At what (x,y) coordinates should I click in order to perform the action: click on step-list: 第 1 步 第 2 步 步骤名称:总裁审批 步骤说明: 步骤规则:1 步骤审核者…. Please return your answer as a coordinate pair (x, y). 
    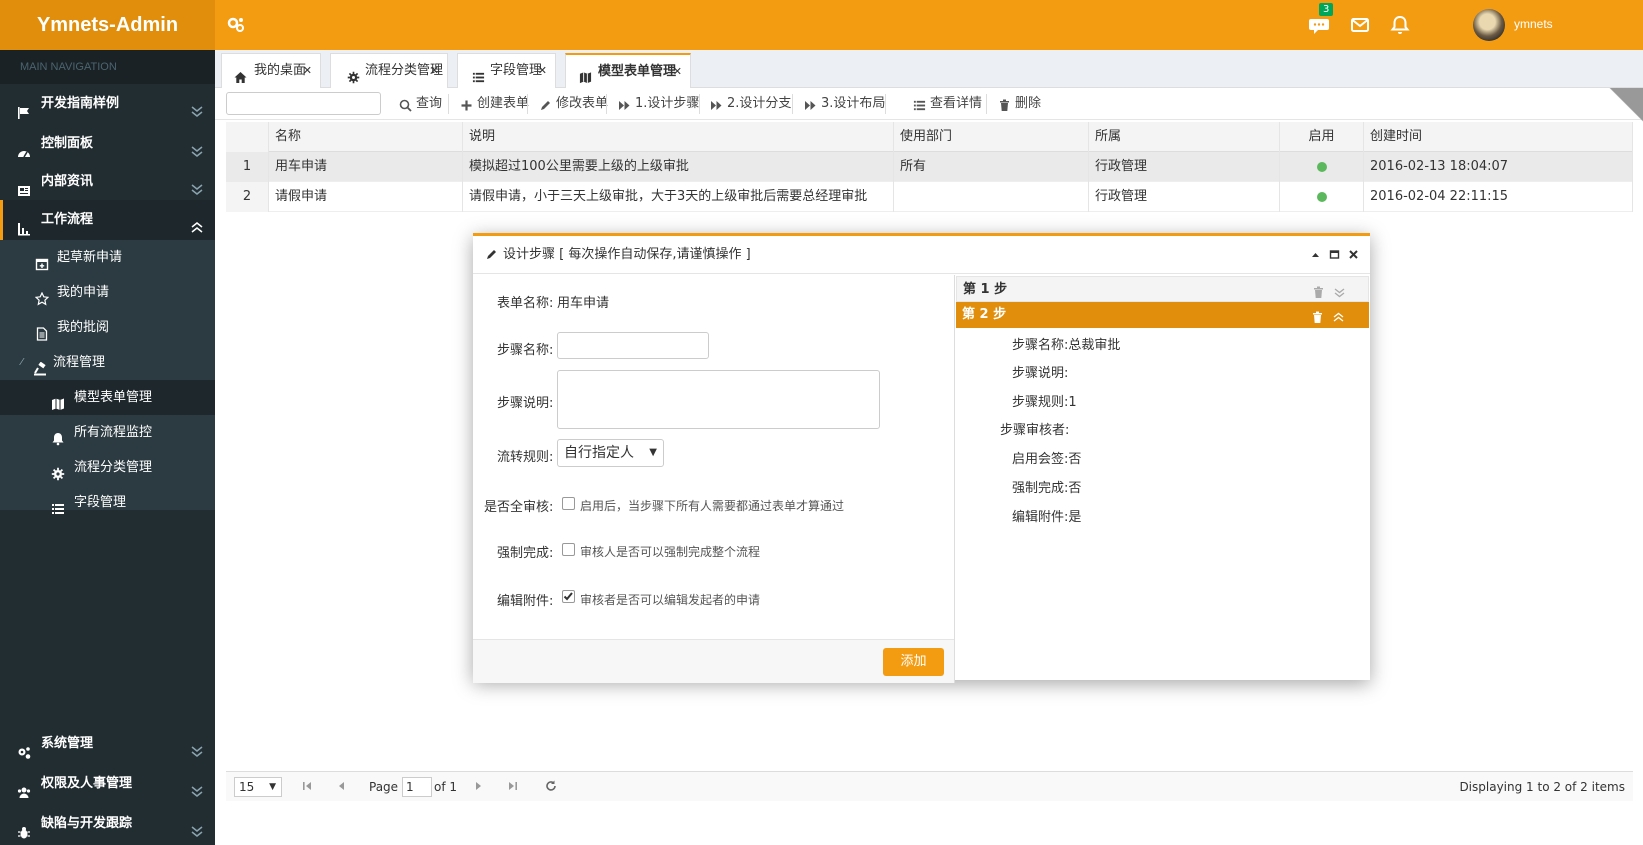
    Looking at the image, I should click on (1162, 479).